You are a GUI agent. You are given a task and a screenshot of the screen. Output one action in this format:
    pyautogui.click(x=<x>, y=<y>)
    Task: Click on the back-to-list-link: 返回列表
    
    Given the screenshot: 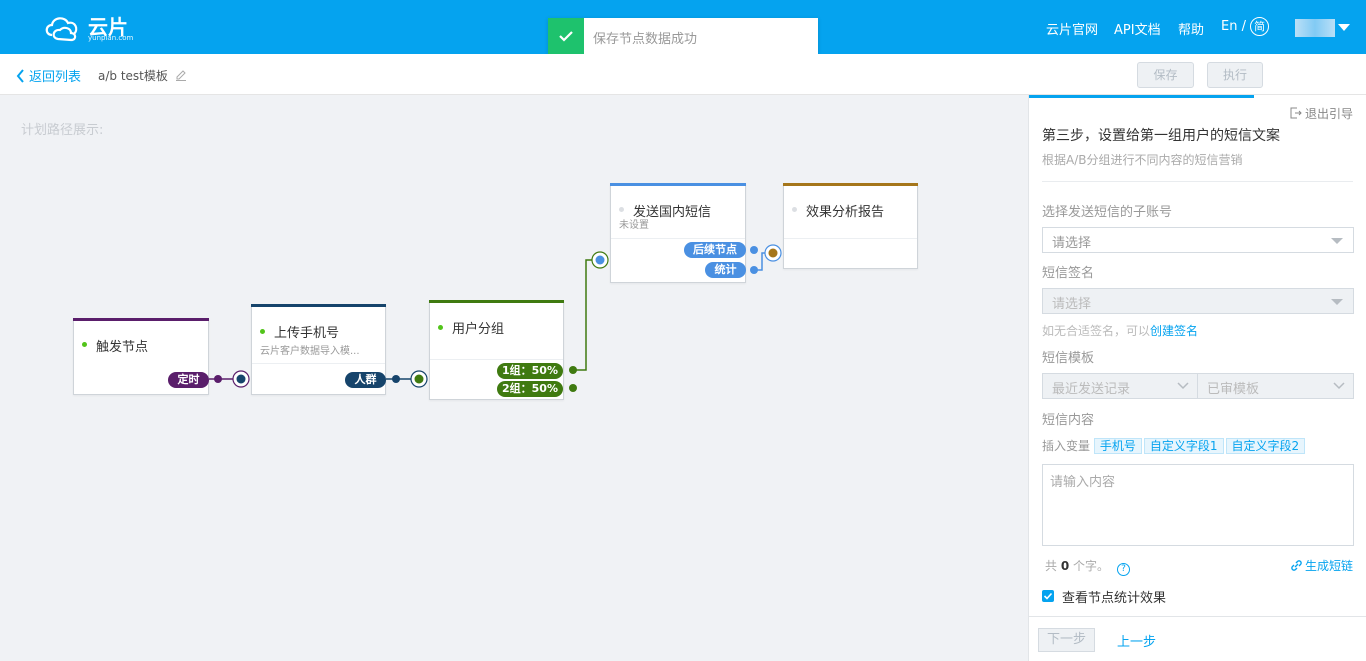 What is the action you would take?
    pyautogui.click(x=48, y=75)
    